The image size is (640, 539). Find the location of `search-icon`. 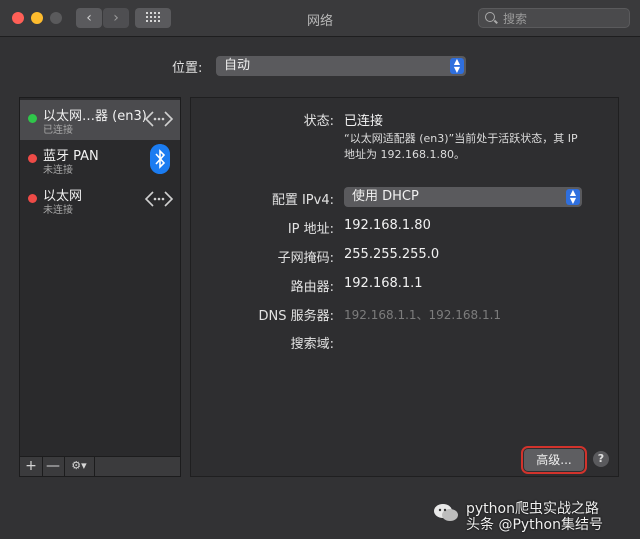

search-icon is located at coordinates (490, 17).